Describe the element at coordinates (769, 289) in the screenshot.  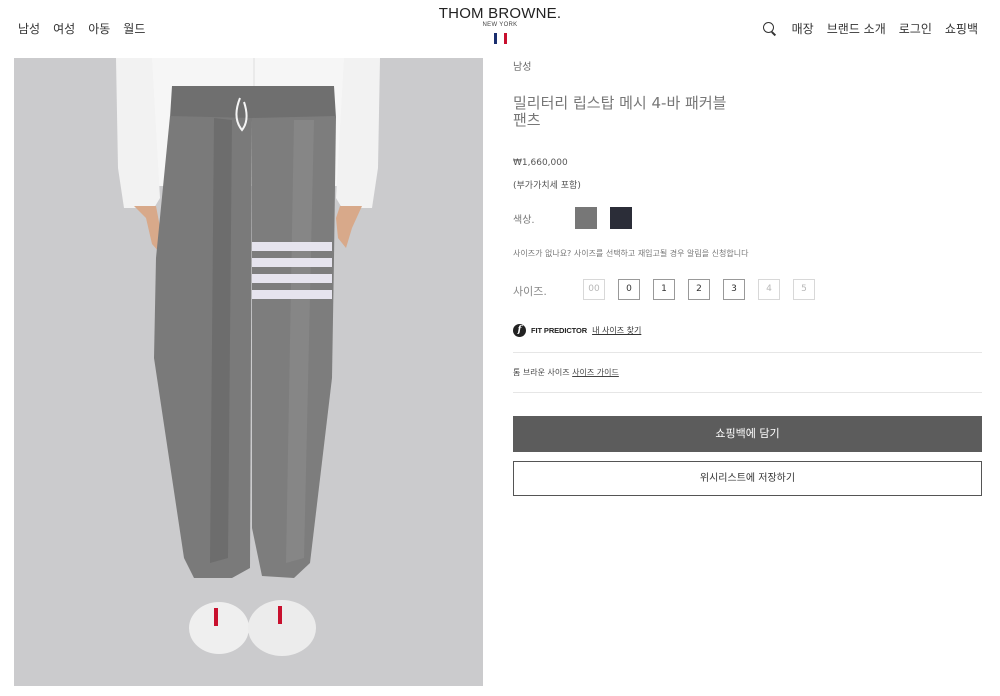
I see `size-option-4: 4` at that location.